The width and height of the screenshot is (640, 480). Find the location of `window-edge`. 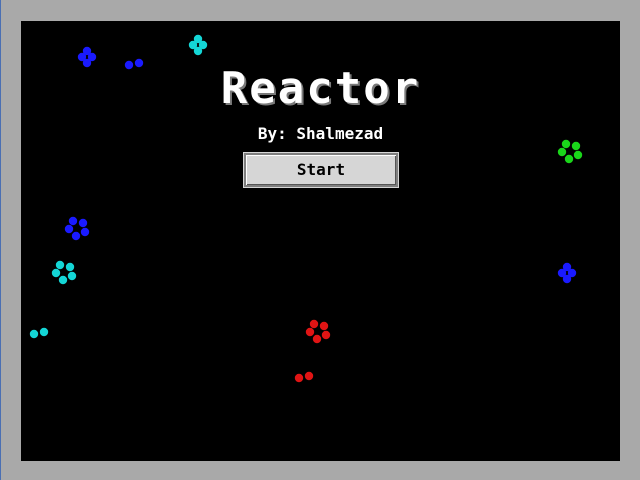

window-edge is located at coordinates (0, 240).